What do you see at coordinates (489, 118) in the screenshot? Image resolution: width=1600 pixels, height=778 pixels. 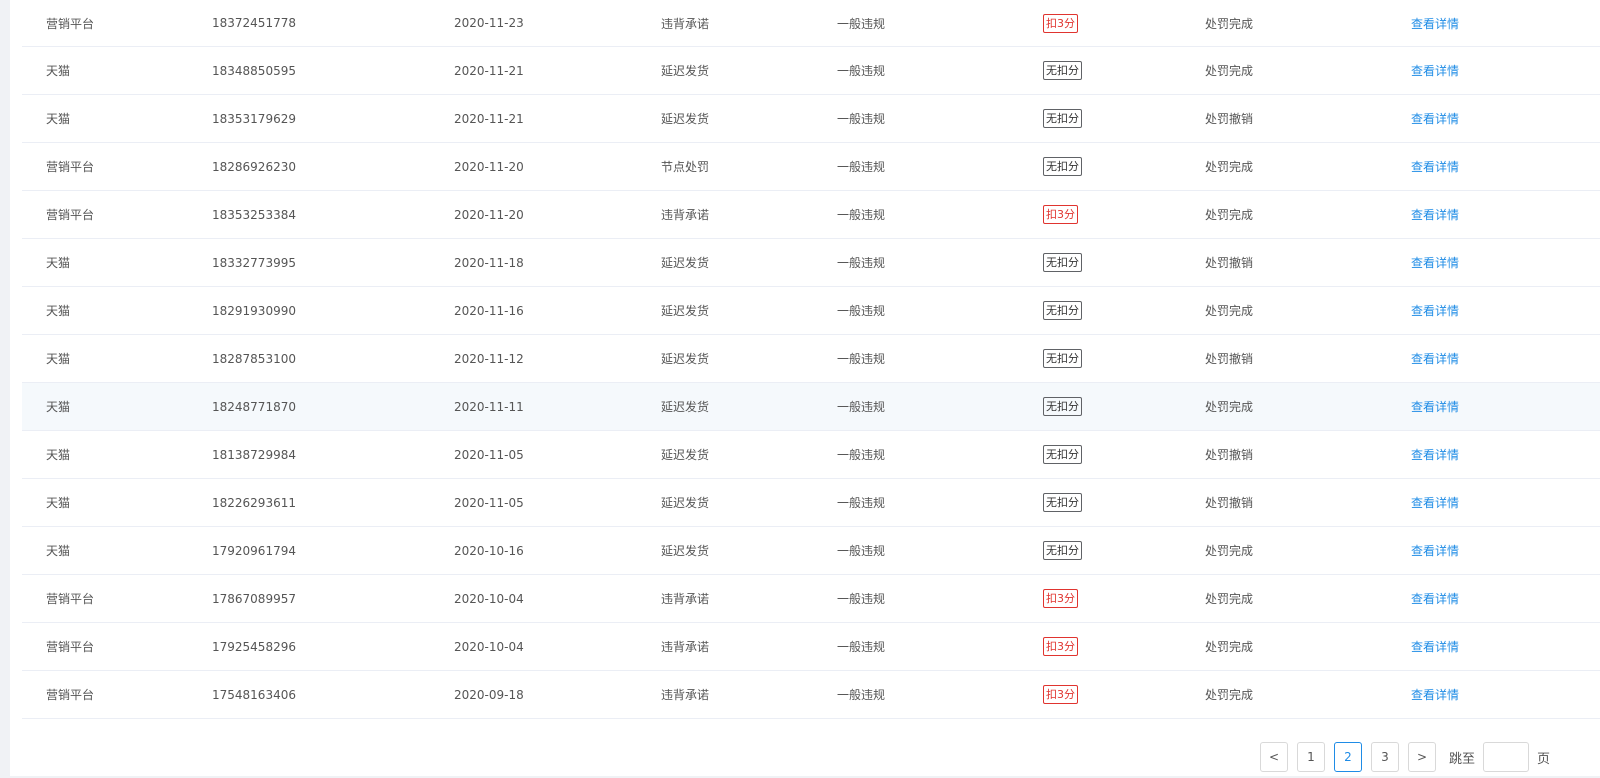 I see `date-cell: 2020-11-21` at bounding box center [489, 118].